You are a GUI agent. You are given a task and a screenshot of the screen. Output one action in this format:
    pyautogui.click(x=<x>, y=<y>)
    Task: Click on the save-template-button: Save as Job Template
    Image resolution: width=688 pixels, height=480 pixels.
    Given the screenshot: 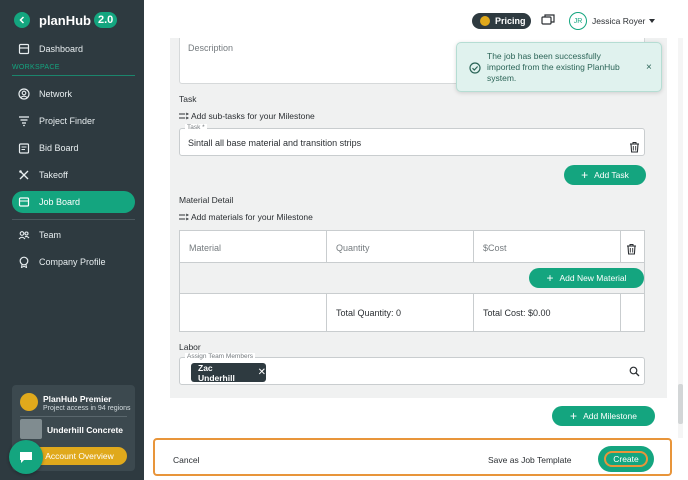 What is the action you would take?
    pyautogui.click(x=529, y=460)
    